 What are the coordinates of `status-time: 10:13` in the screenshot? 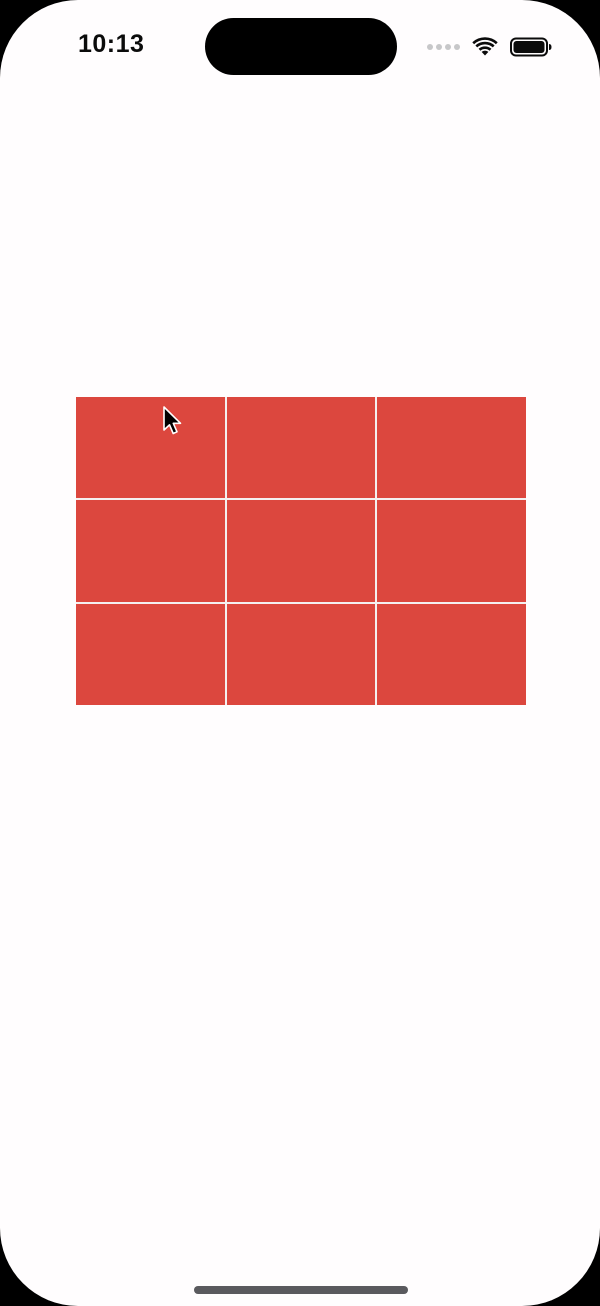 It's located at (111, 44).